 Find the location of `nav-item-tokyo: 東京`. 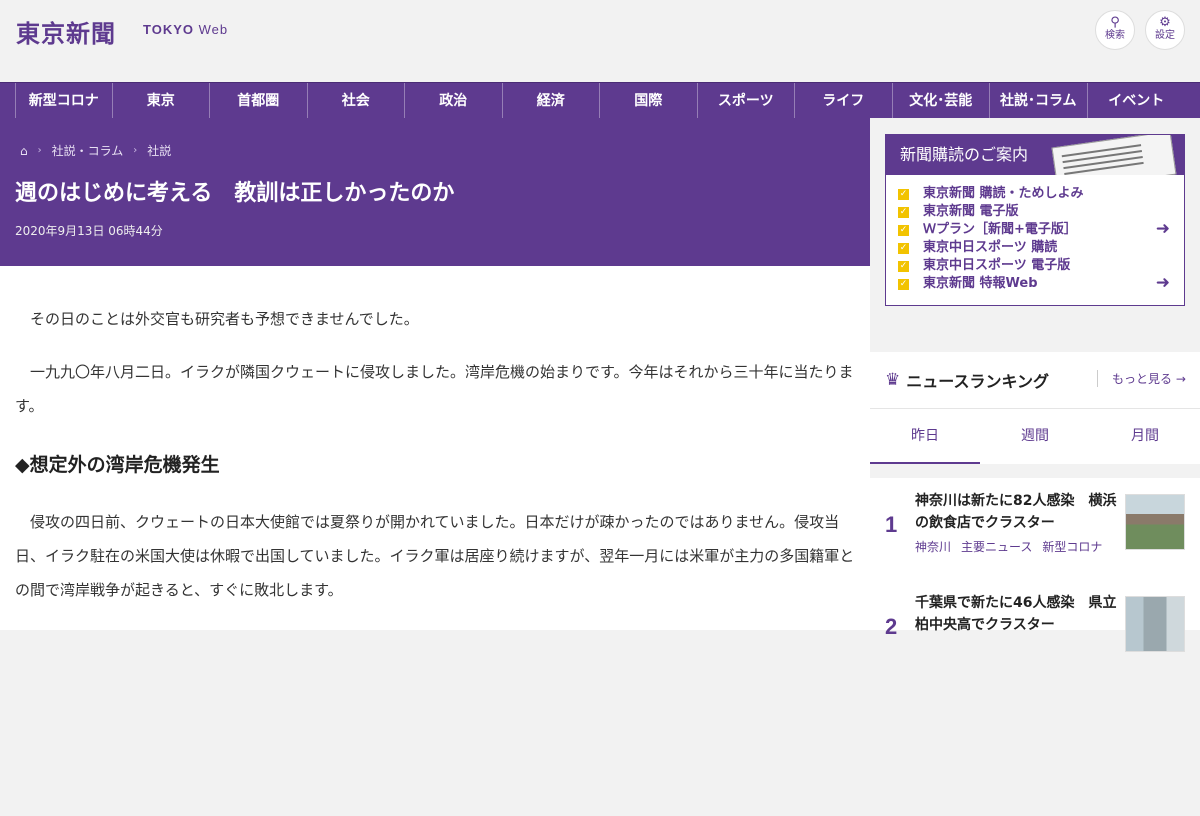

nav-item-tokyo: 東京 is located at coordinates (161, 101).